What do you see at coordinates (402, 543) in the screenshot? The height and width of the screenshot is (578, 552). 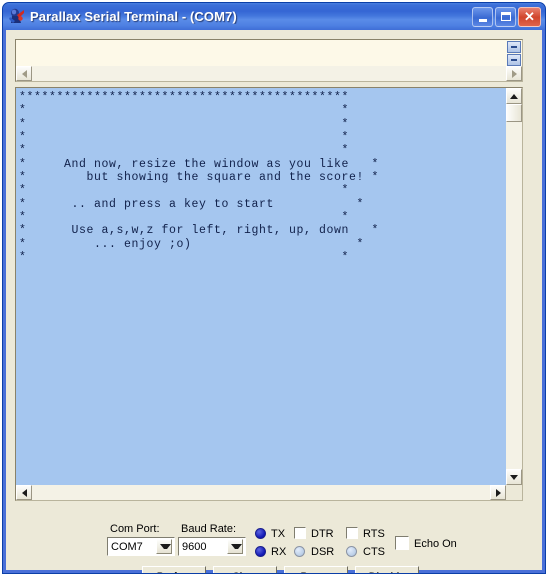 I see `echo-on-checkbox` at bounding box center [402, 543].